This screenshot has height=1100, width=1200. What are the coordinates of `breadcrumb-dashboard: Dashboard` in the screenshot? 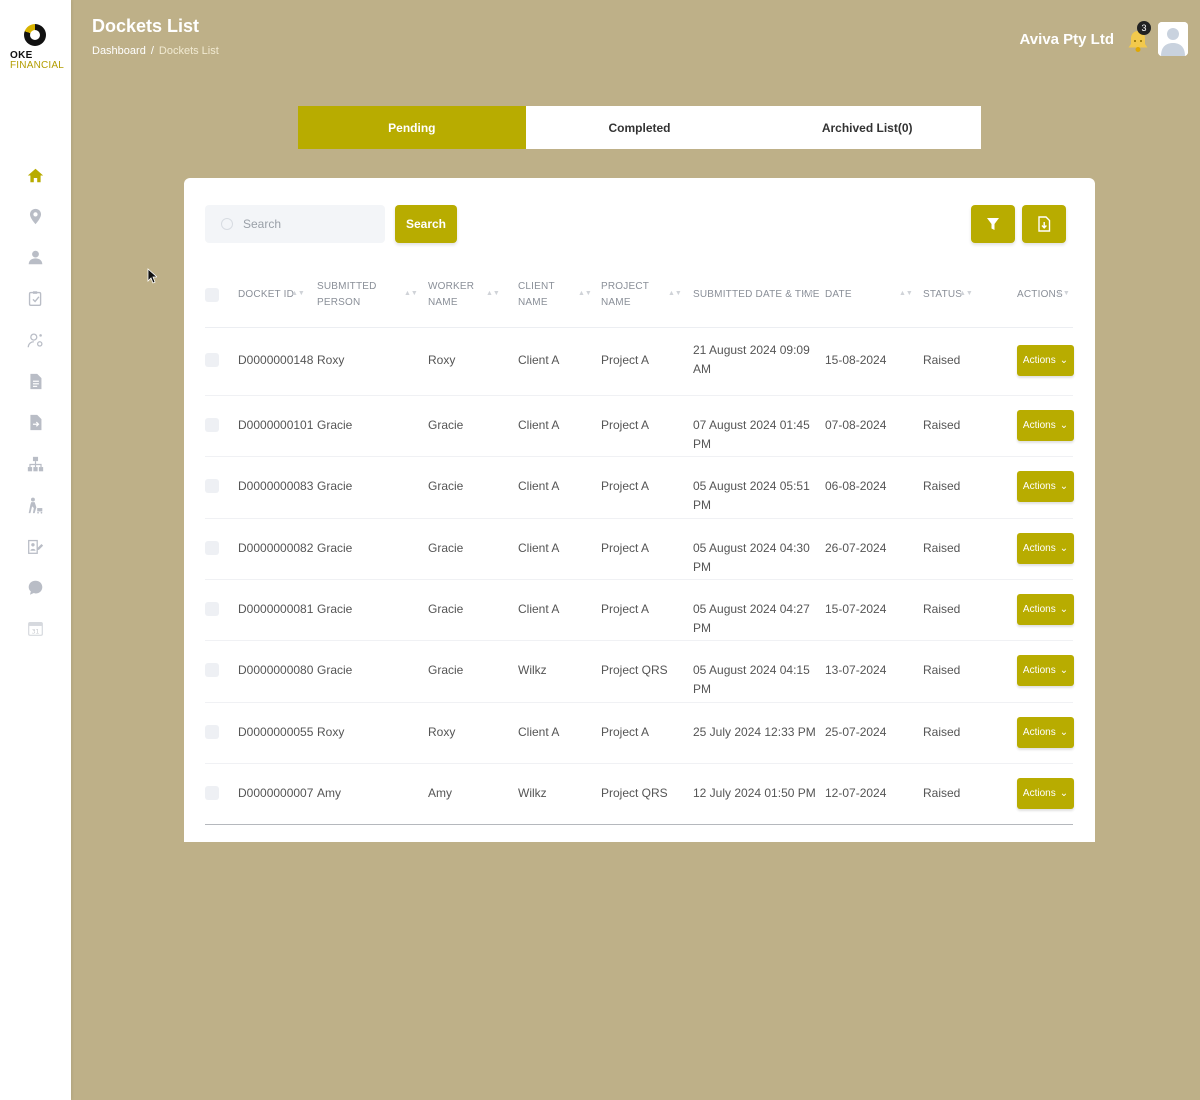 It's located at (119, 51).